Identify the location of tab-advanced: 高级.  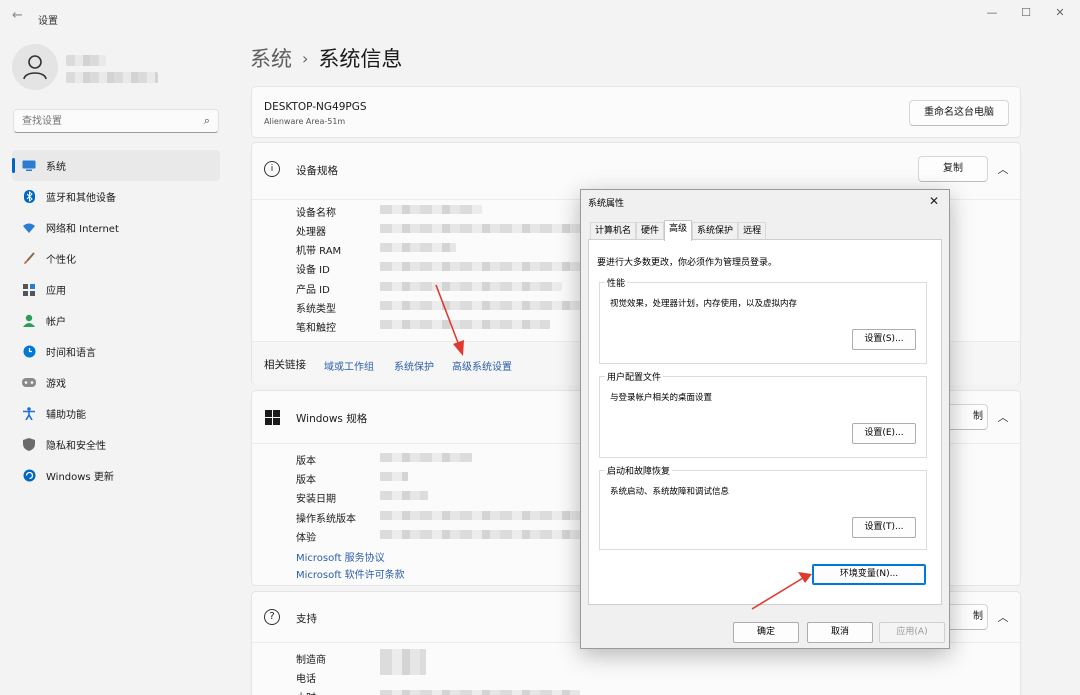
(678, 230).